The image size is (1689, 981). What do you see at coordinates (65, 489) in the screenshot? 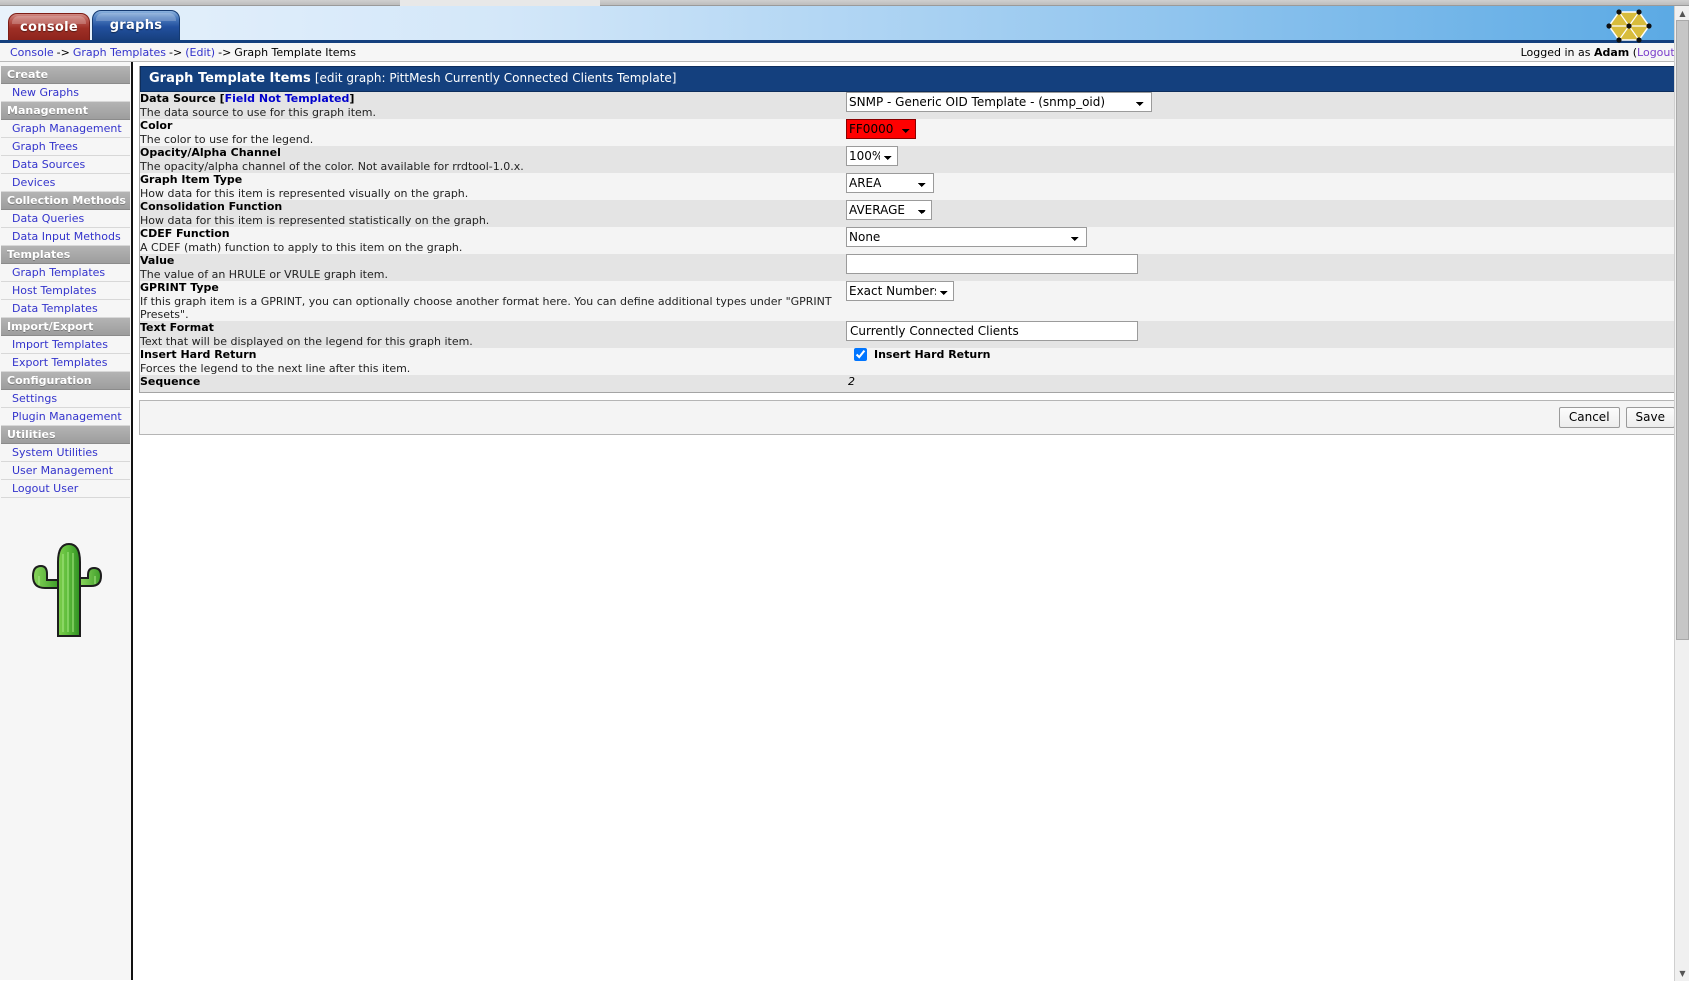
I see `sidebar-item-logout-user: Logout User` at bounding box center [65, 489].